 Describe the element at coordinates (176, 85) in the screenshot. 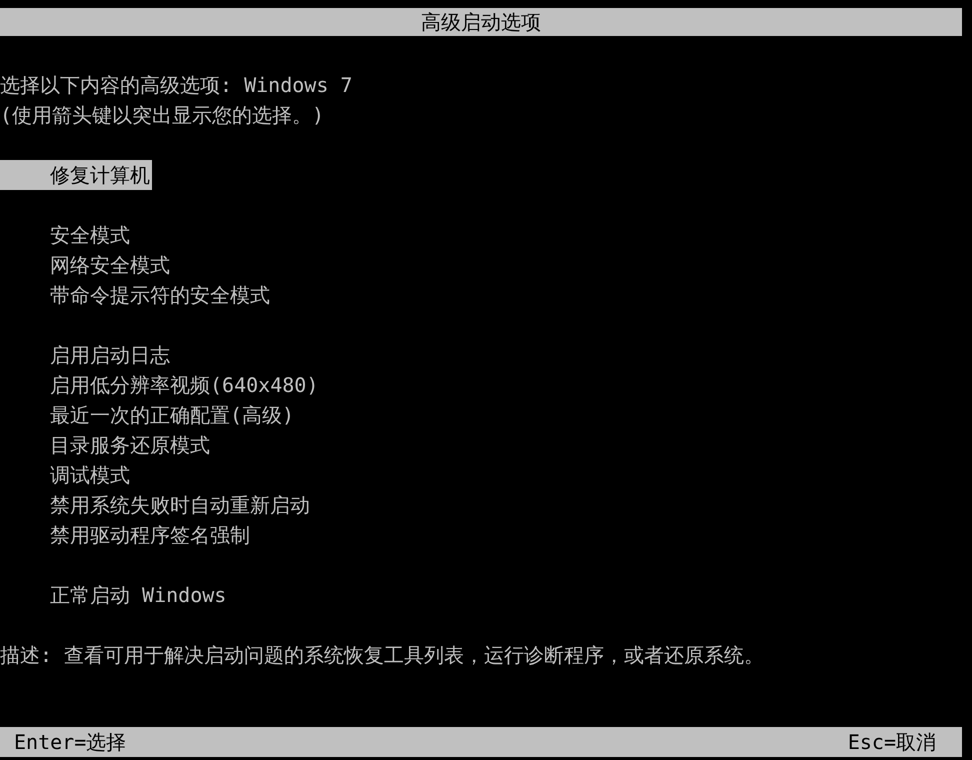

I see `prompt-text: 选择以下内容的高级选项: Windows 7` at that location.